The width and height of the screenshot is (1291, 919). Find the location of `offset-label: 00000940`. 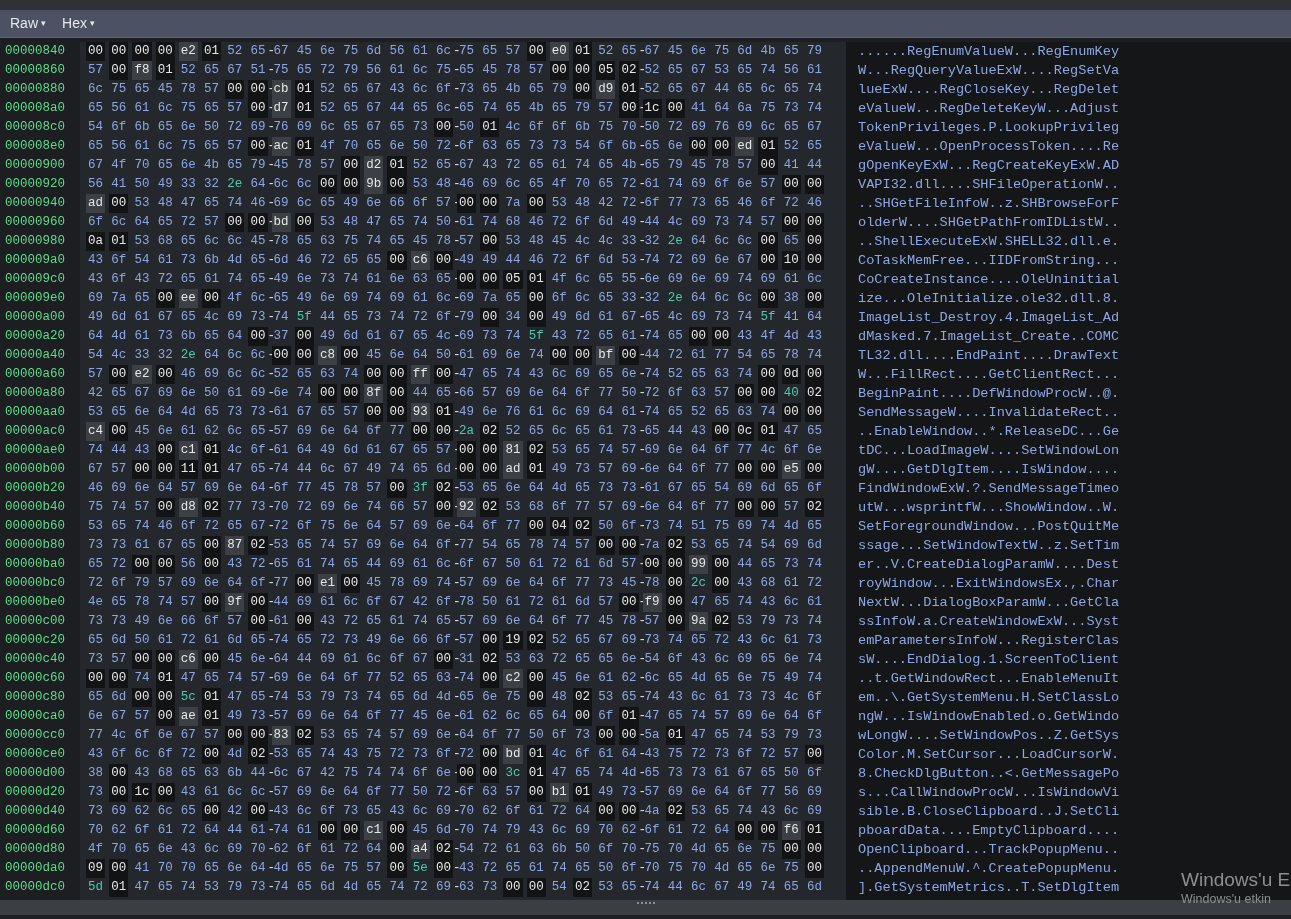

offset-label: 00000940 is located at coordinates (35, 203).